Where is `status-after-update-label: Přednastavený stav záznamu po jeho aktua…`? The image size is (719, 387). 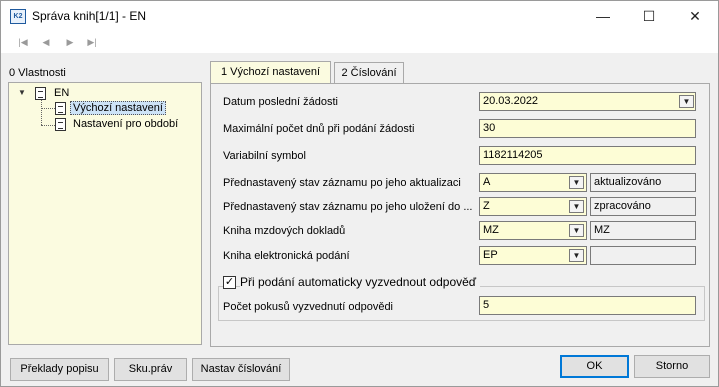
status-after-update-label: Přednastavený stav záznamu po jeho aktua… is located at coordinates (342, 183).